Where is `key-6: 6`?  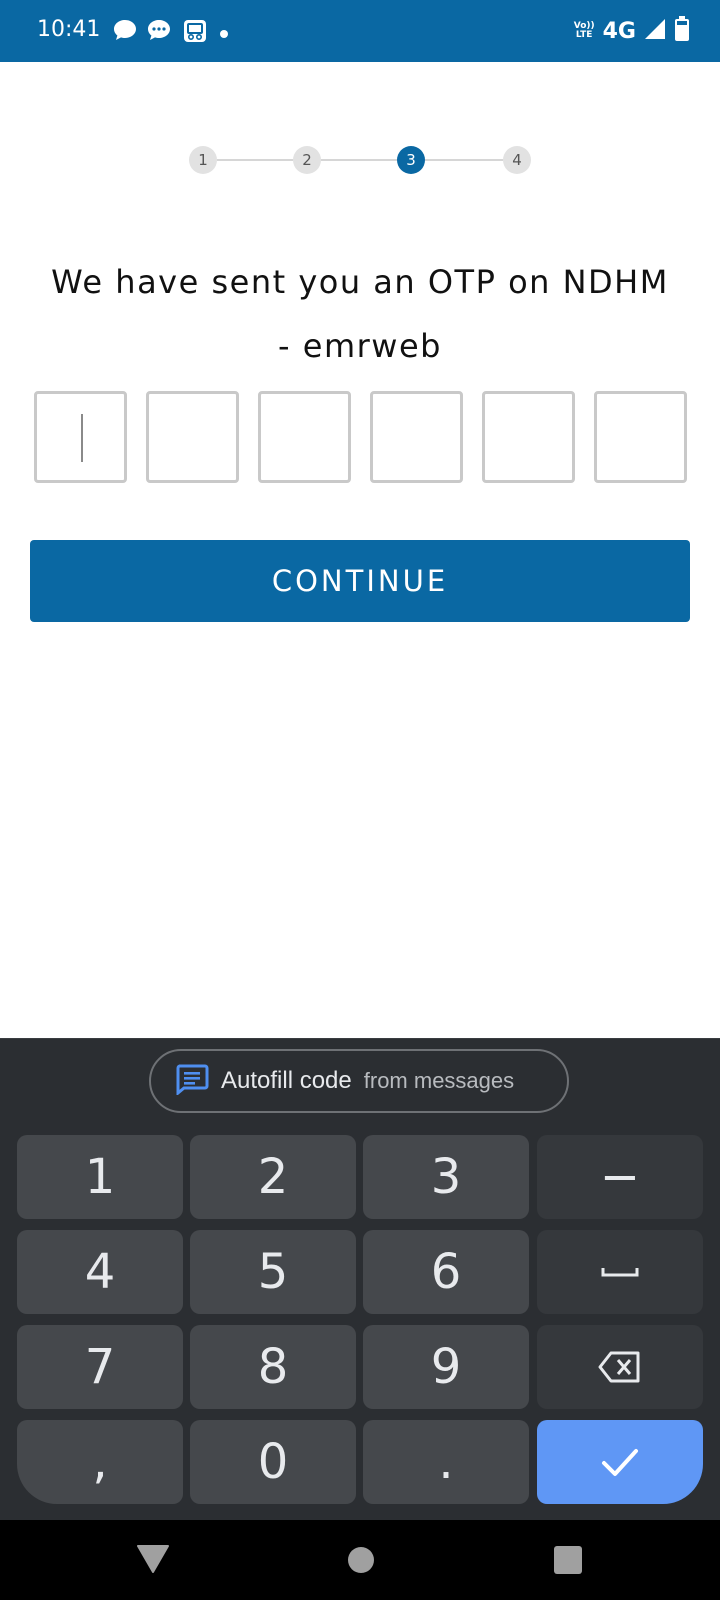
key-6: 6 is located at coordinates (446, 1272).